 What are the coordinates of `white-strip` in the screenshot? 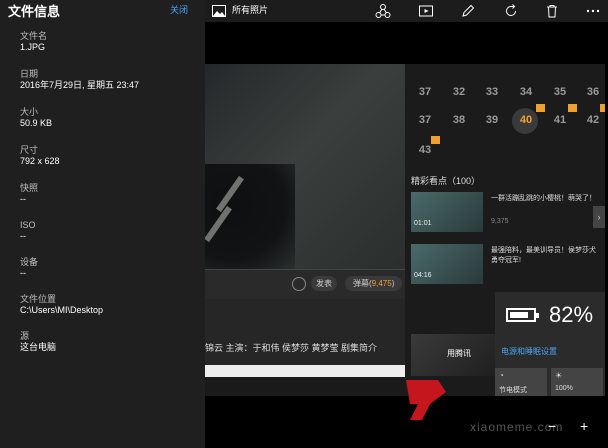 It's located at (305, 371).